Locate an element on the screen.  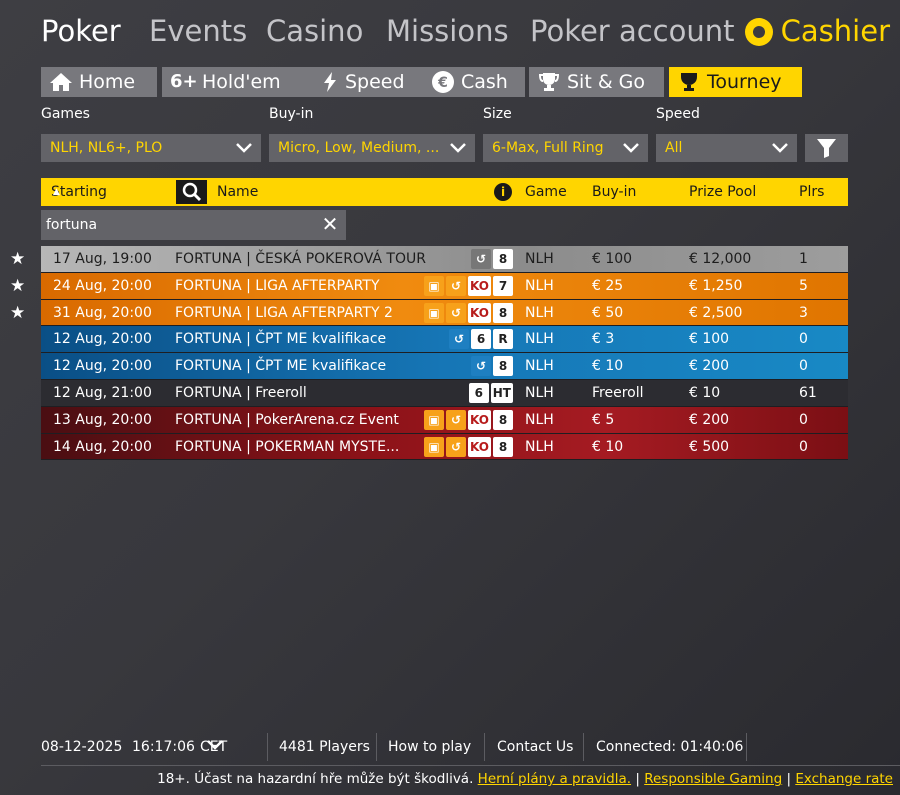
header-buyin: Buy-in is located at coordinates (614, 192).